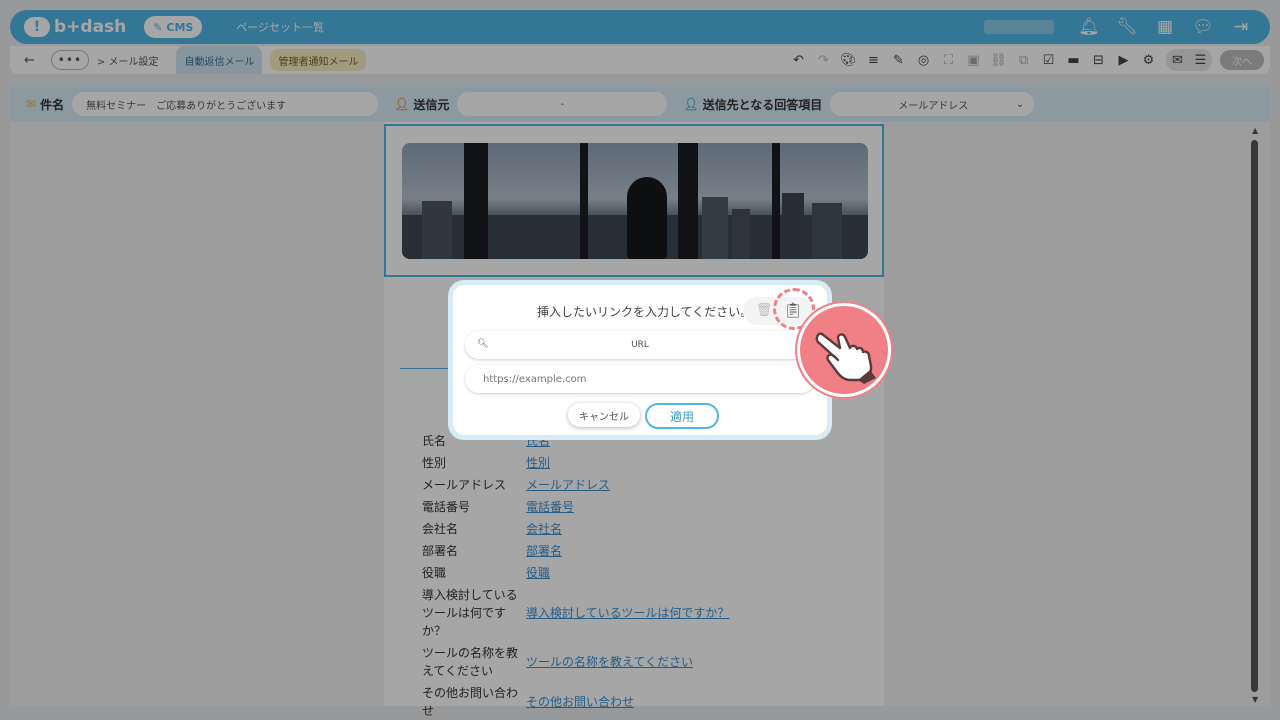 The width and height of the screenshot is (1280, 720). I want to click on pointing-hand-icon, so click(845, 358).